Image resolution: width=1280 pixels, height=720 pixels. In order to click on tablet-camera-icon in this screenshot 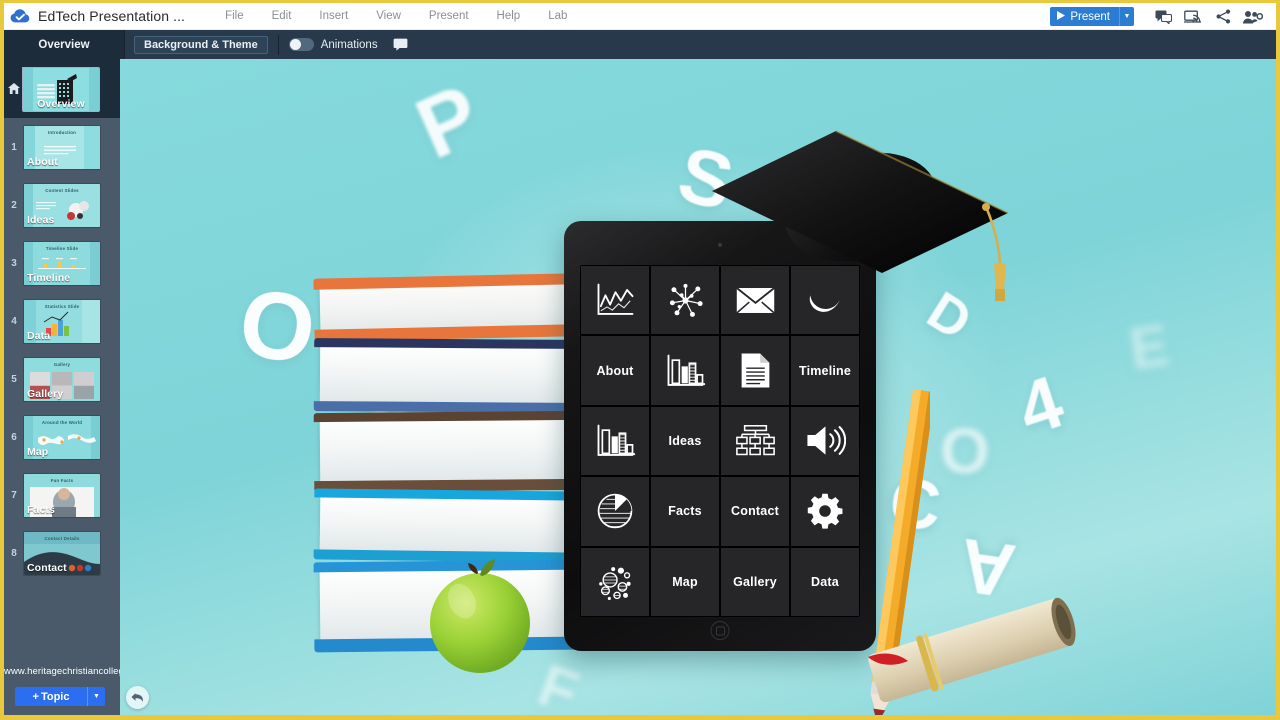, I will do `click(720, 245)`.